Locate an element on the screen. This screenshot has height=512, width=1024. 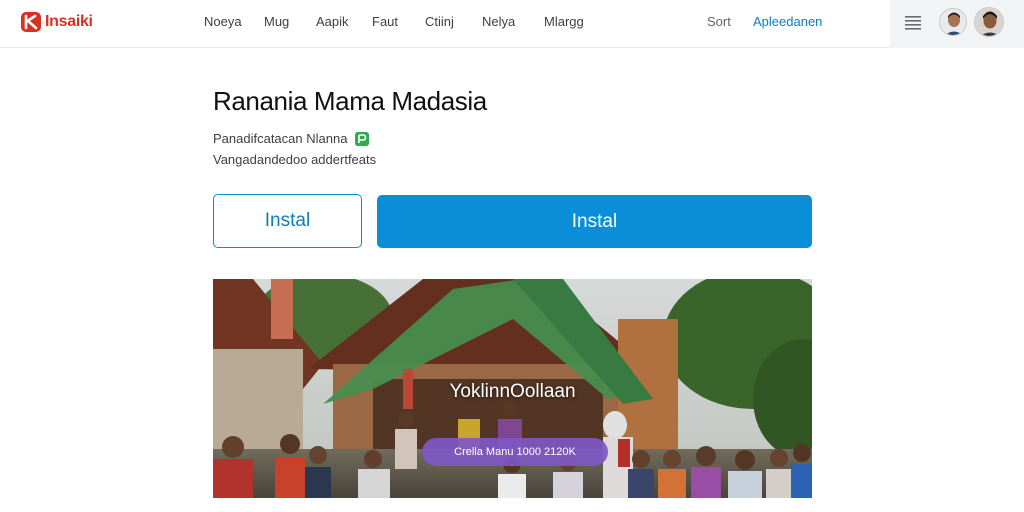
page-title: Ranania Mama Madasia is located at coordinates (350, 101).